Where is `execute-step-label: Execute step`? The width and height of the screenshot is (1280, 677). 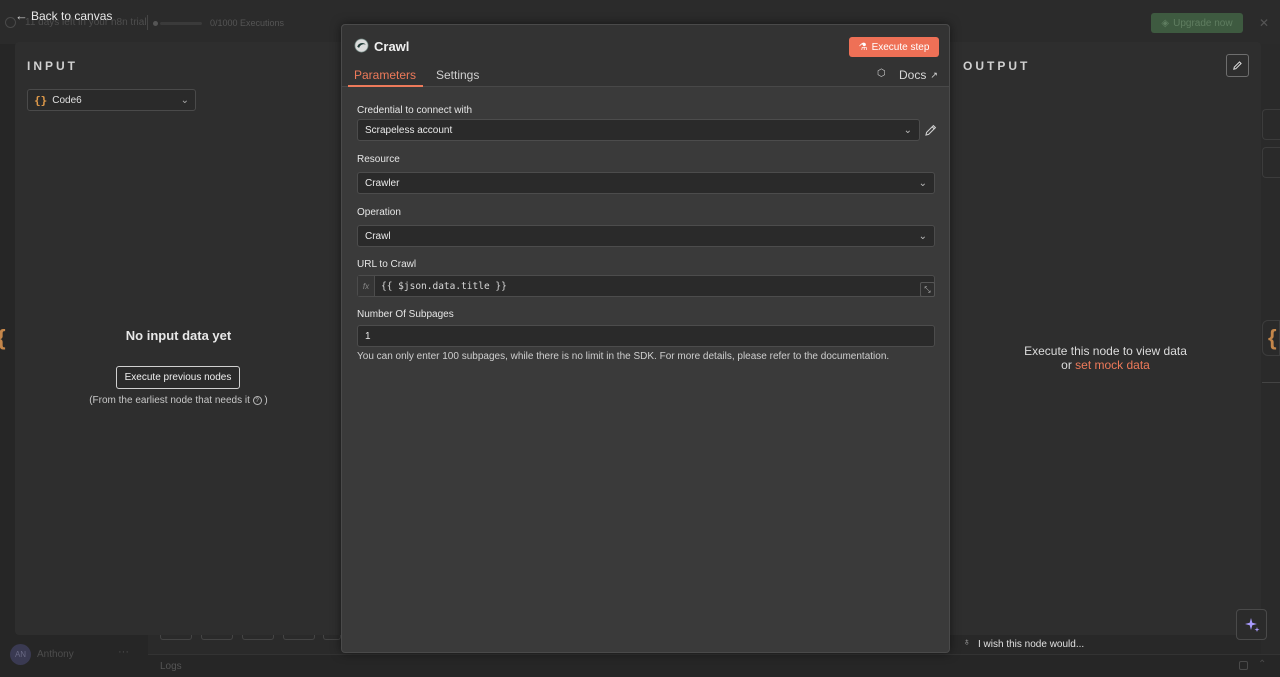
execute-step-label: Execute step is located at coordinates (900, 47).